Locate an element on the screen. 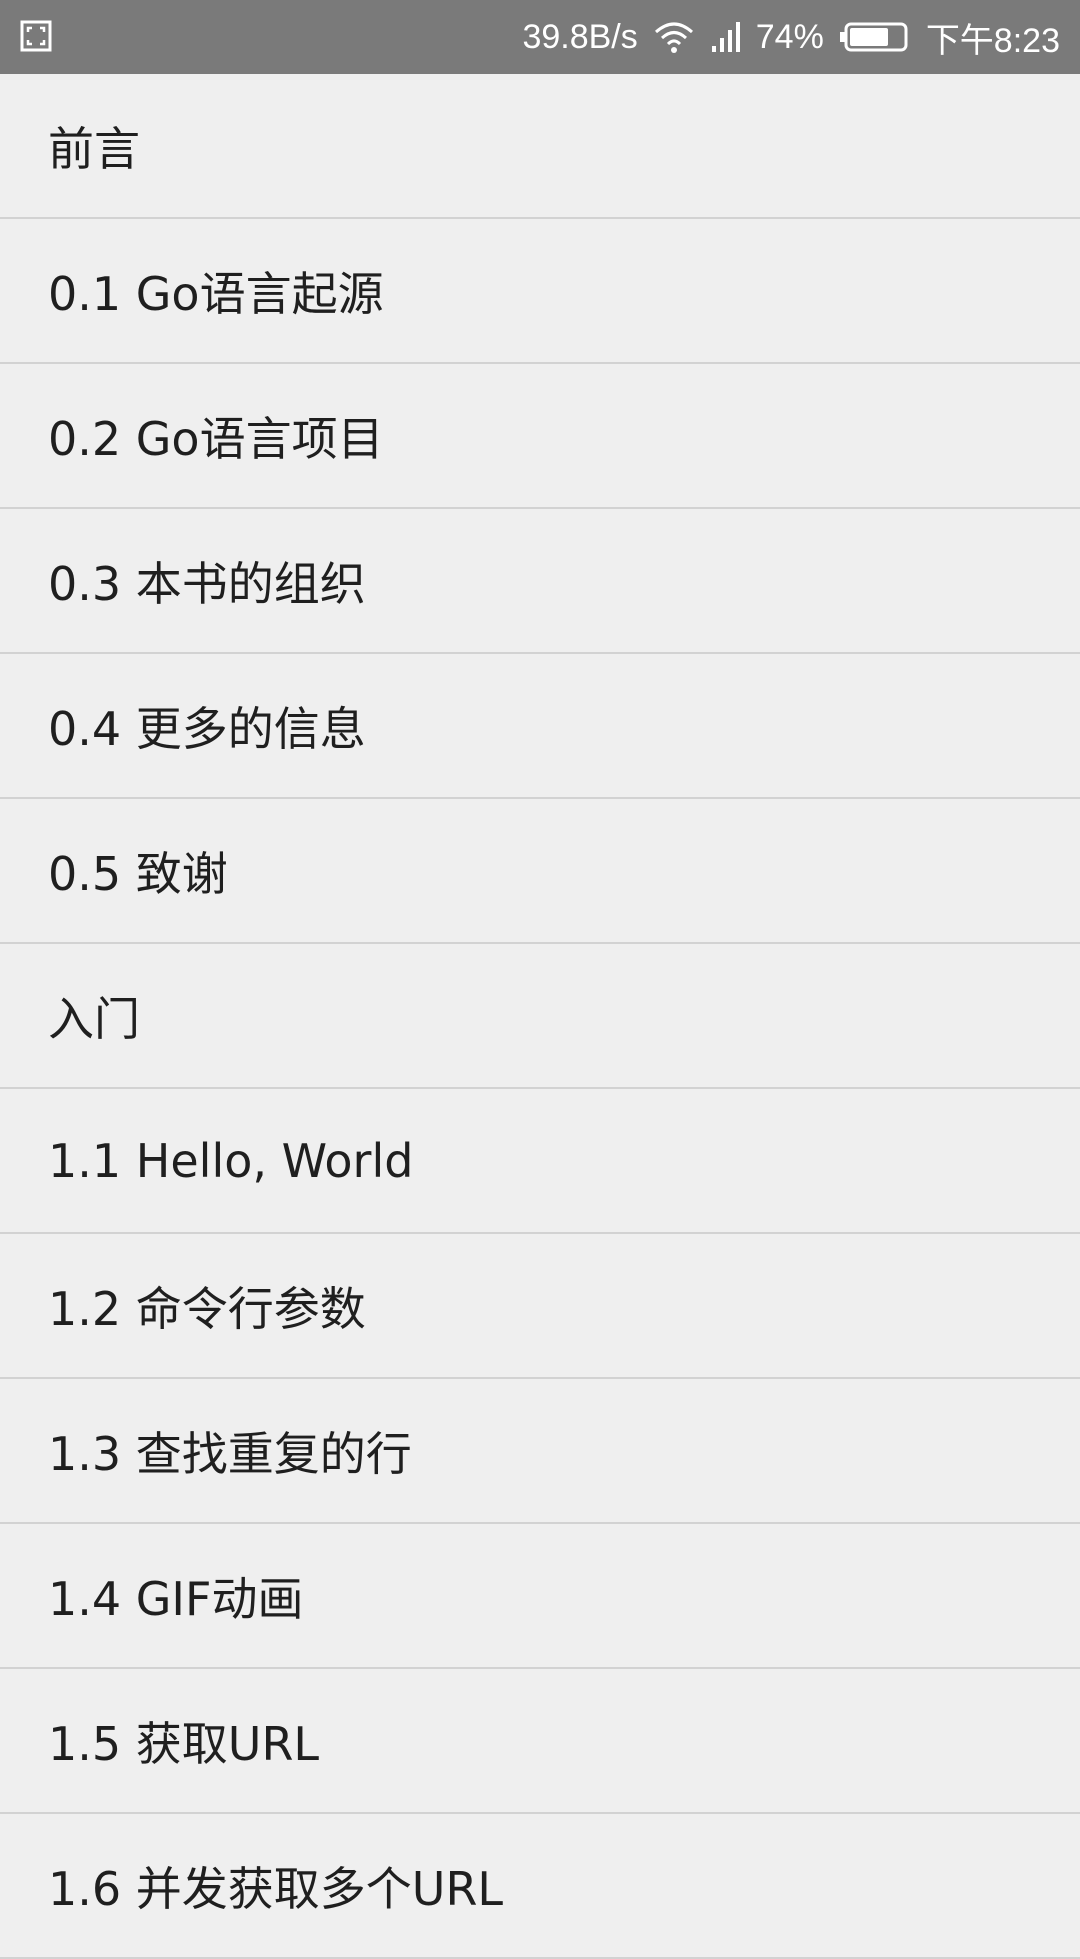 Image resolution: width=1080 pixels, height=1959 pixels. toc-item-intro: 入门 is located at coordinates (540, 1016).